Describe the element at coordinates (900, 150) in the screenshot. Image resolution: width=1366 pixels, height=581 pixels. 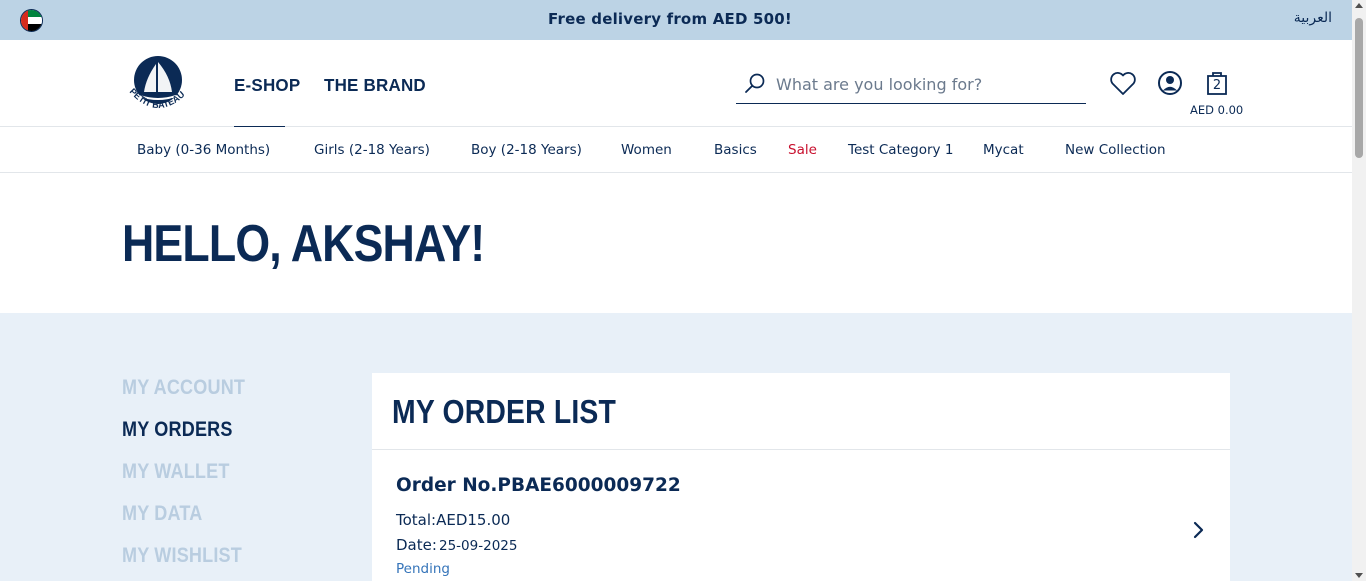
I see `category-test-category-1: Test Category 1` at that location.